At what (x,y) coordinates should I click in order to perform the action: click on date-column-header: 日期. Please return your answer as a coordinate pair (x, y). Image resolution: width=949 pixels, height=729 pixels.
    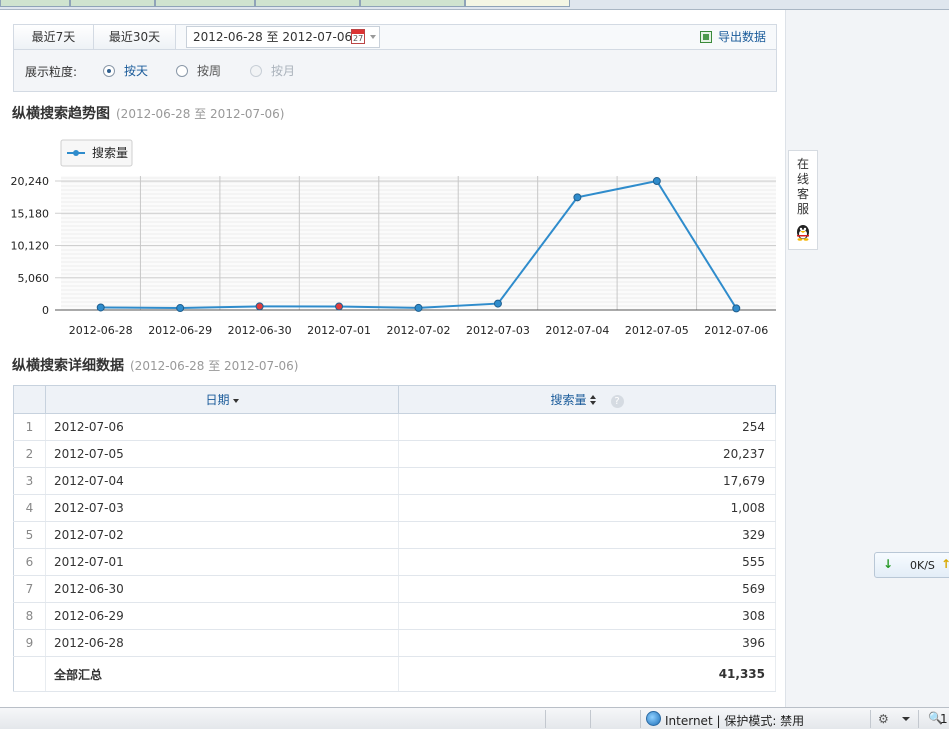
    Looking at the image, I should click on (222, 399).